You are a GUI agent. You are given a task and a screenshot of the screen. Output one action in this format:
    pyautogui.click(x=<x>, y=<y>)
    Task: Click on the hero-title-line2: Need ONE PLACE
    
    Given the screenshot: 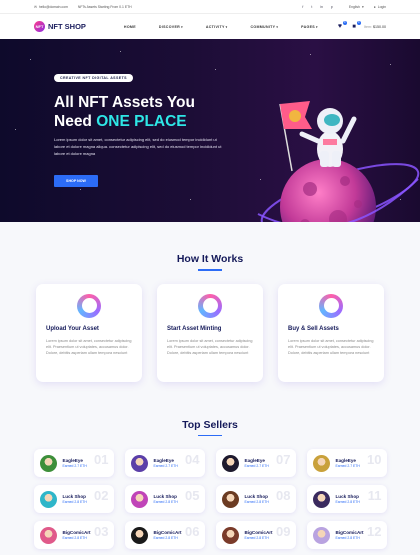 What is the action you would take?
    pyautogui.click(x=154, y=121)
    